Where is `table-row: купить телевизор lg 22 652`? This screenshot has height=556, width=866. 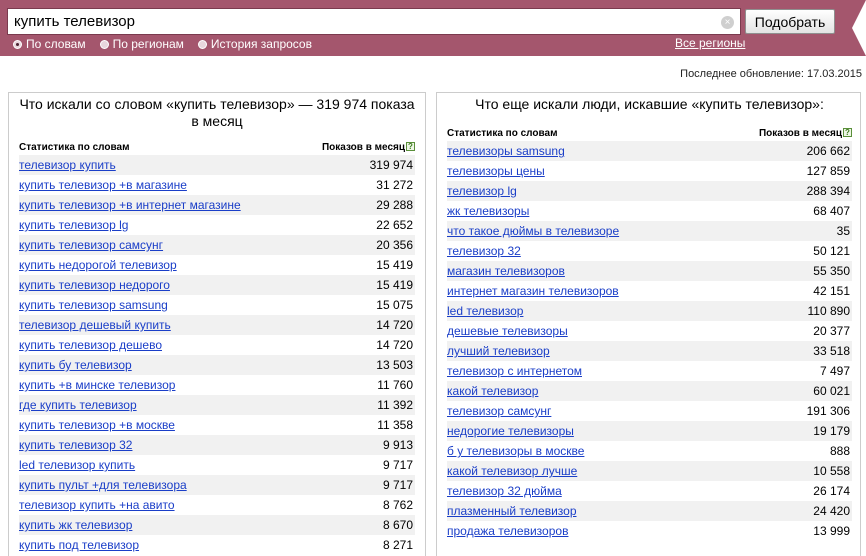
table-row: купить телевизор lg 22 652 is located at coordinates (217, 225).